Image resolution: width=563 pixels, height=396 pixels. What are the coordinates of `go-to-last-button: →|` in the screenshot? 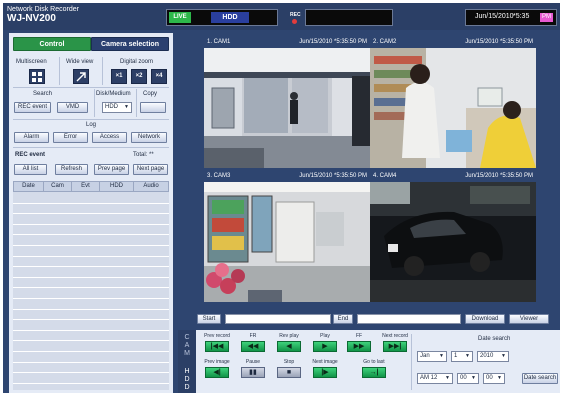 It's located at (374, 372).